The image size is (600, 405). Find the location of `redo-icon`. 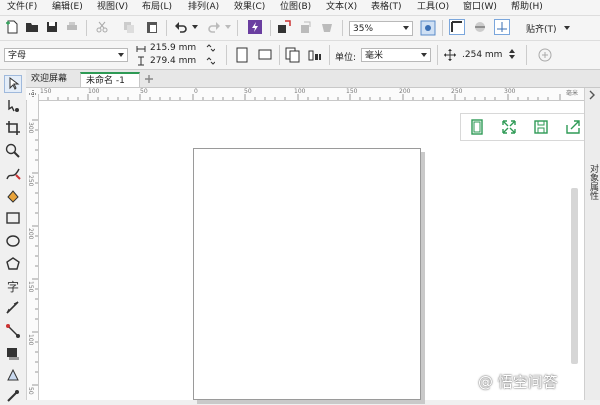

redo-icon is located at coordinates (214, 27).